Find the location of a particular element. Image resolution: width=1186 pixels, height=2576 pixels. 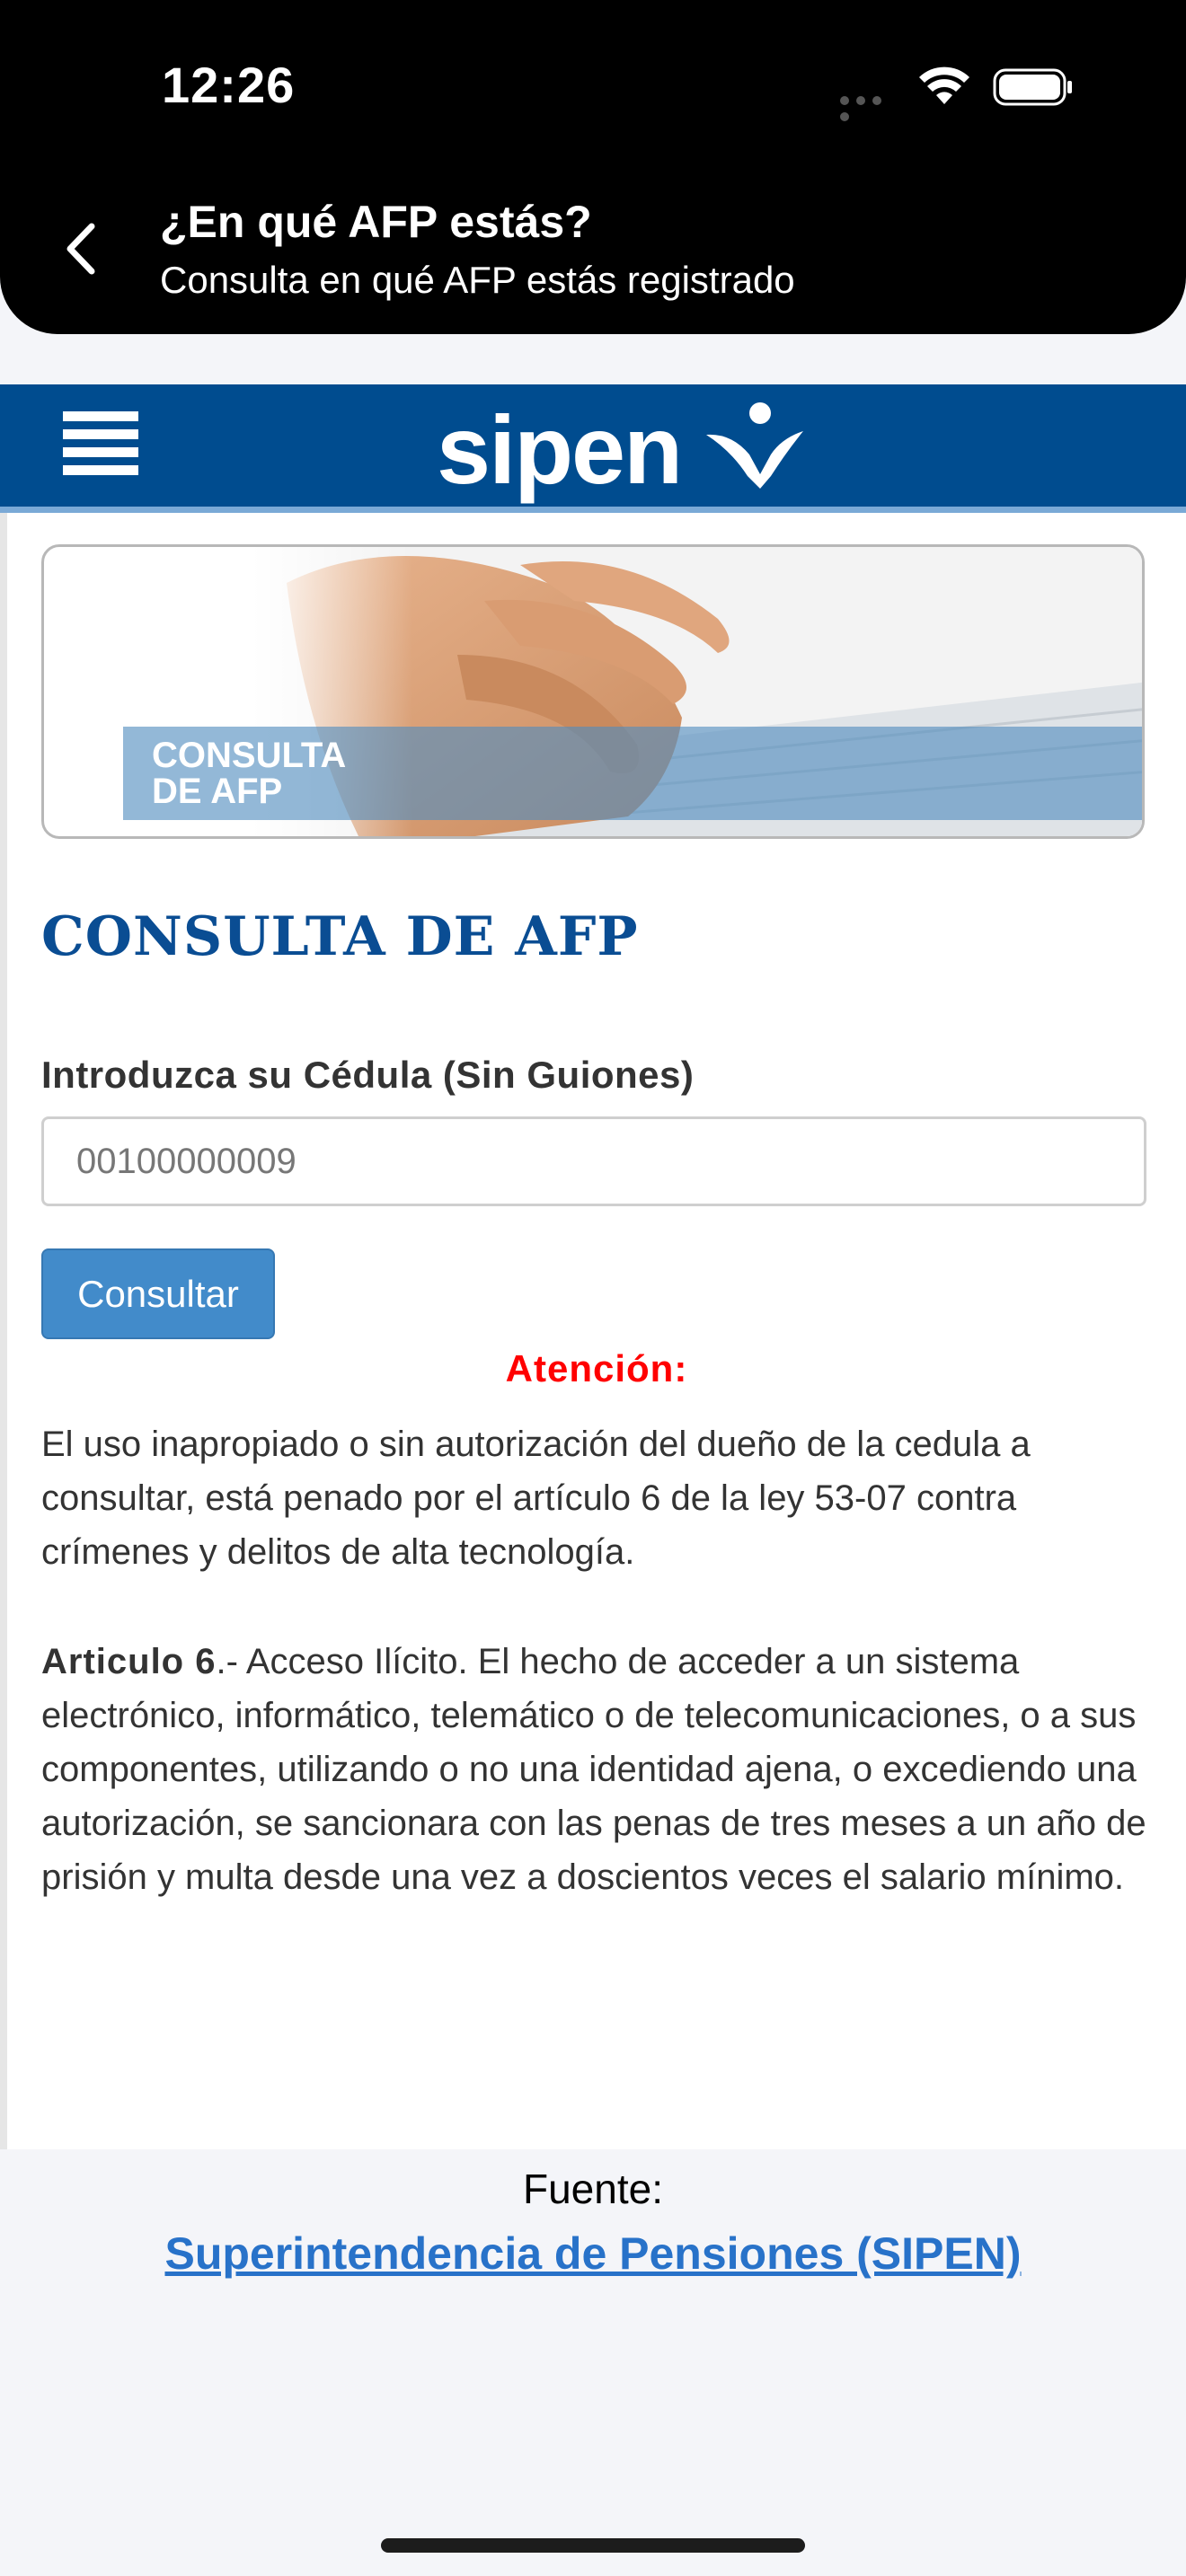

consultar-button: Consultar is located at coordinates (158, 1293).